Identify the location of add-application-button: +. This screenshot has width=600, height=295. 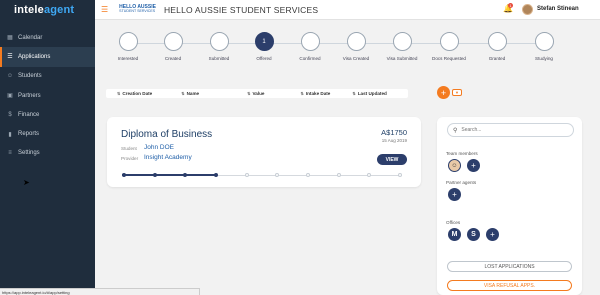
(443, 92).